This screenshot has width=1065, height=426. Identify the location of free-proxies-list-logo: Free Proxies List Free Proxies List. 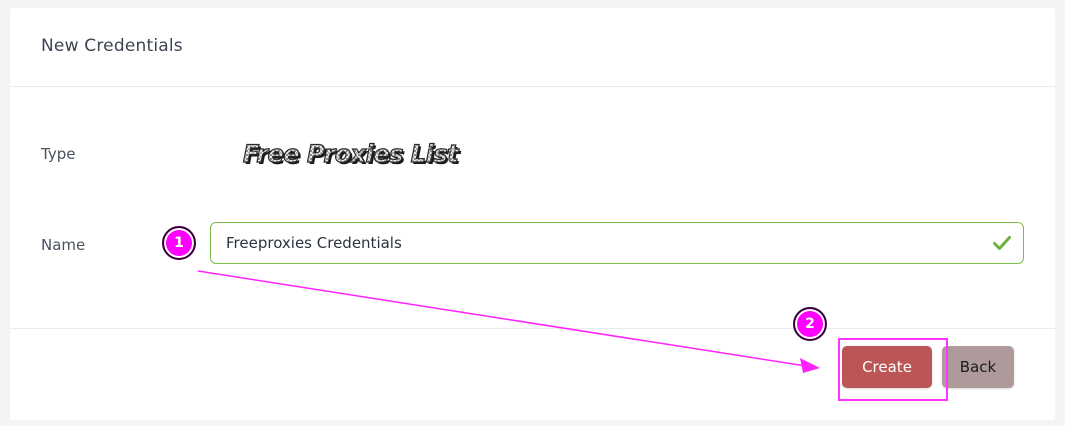
(352, 154).